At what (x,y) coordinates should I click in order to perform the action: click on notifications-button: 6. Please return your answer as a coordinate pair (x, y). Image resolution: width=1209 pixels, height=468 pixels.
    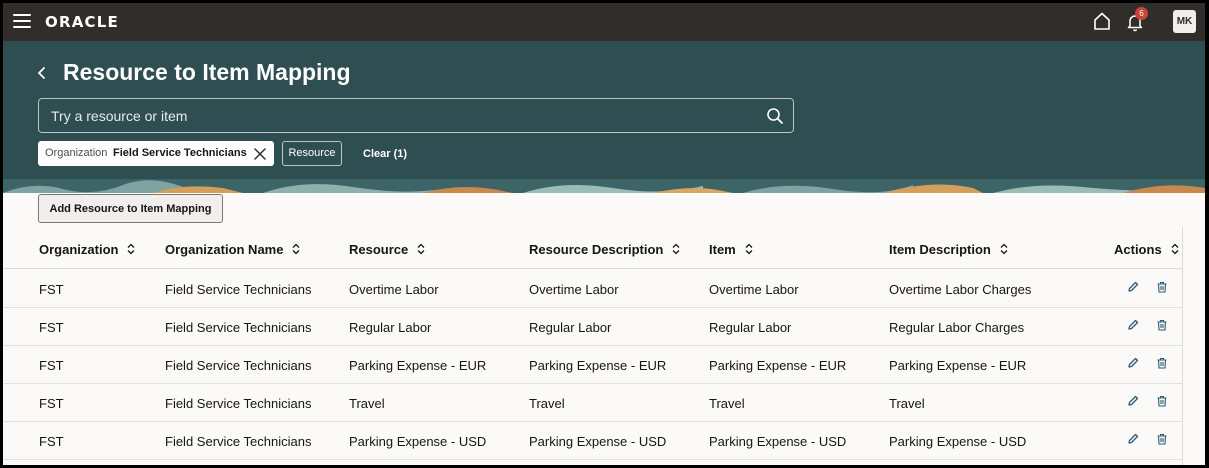
    Looking at the image, I should click on (1137, 20).